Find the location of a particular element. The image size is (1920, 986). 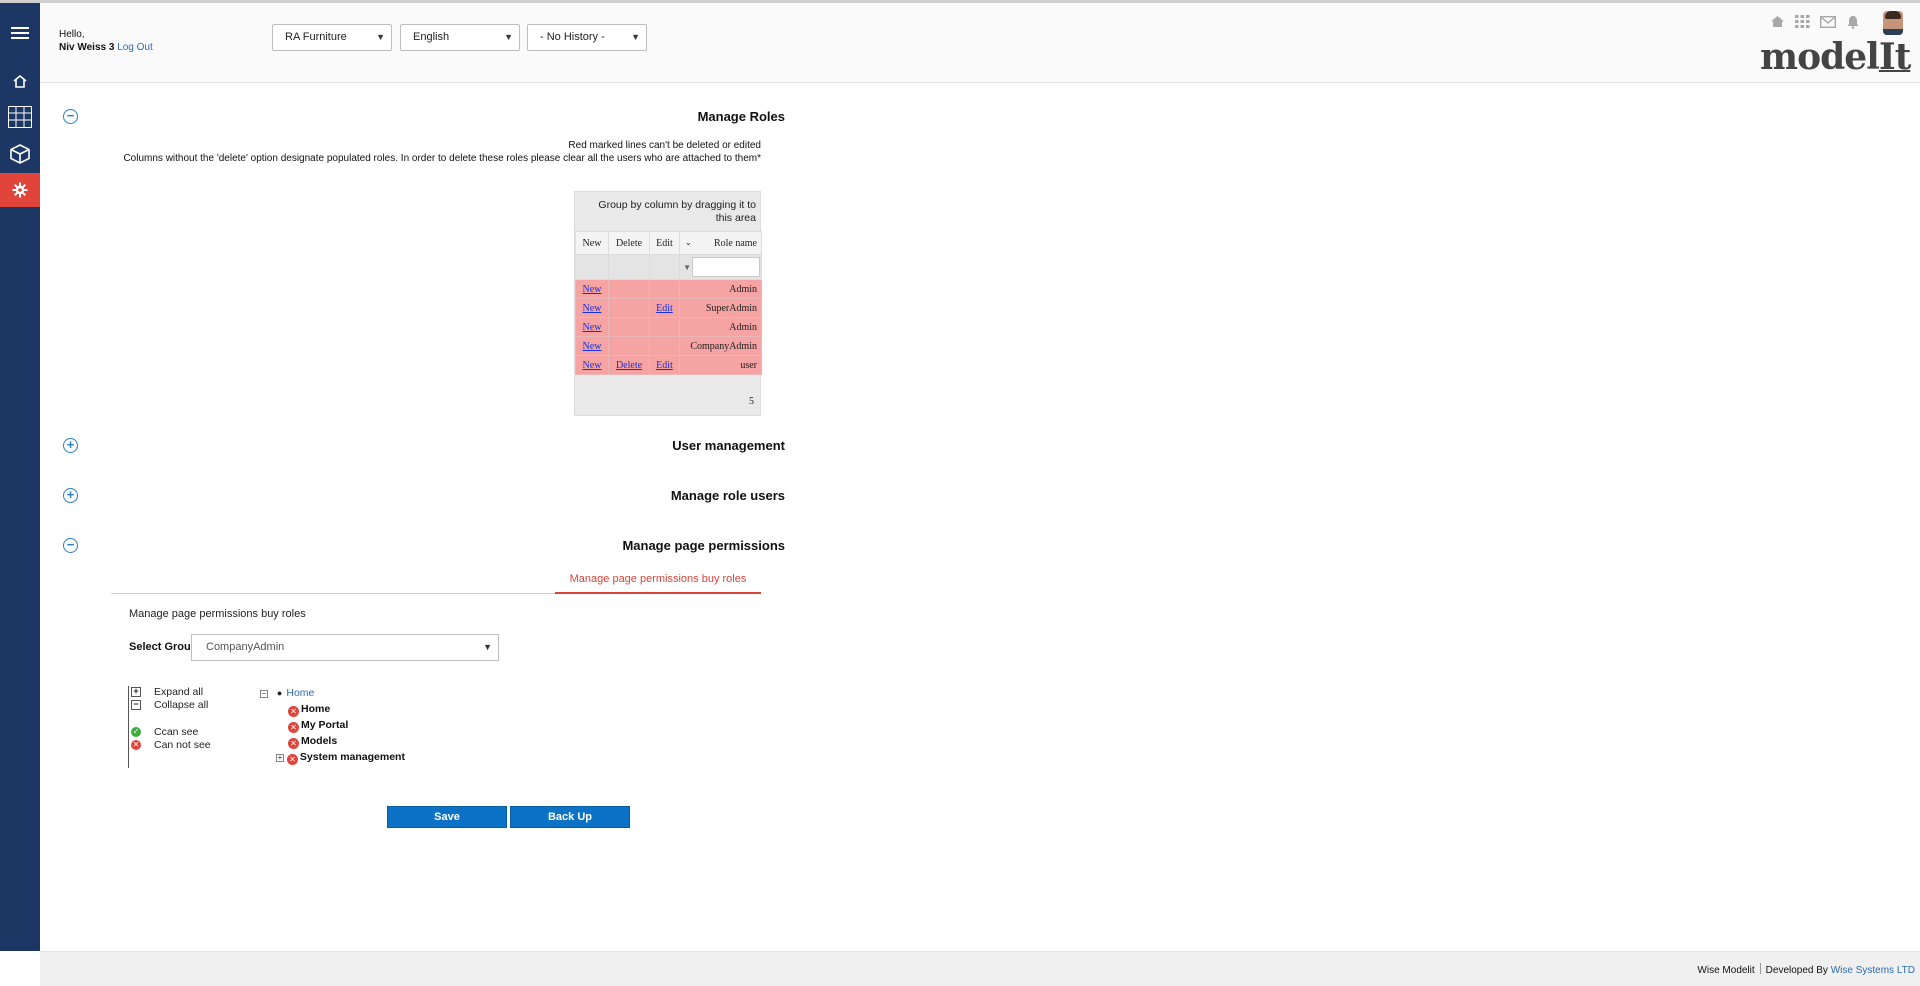

tree-node-label: Home is located at coordinates (316, 709).